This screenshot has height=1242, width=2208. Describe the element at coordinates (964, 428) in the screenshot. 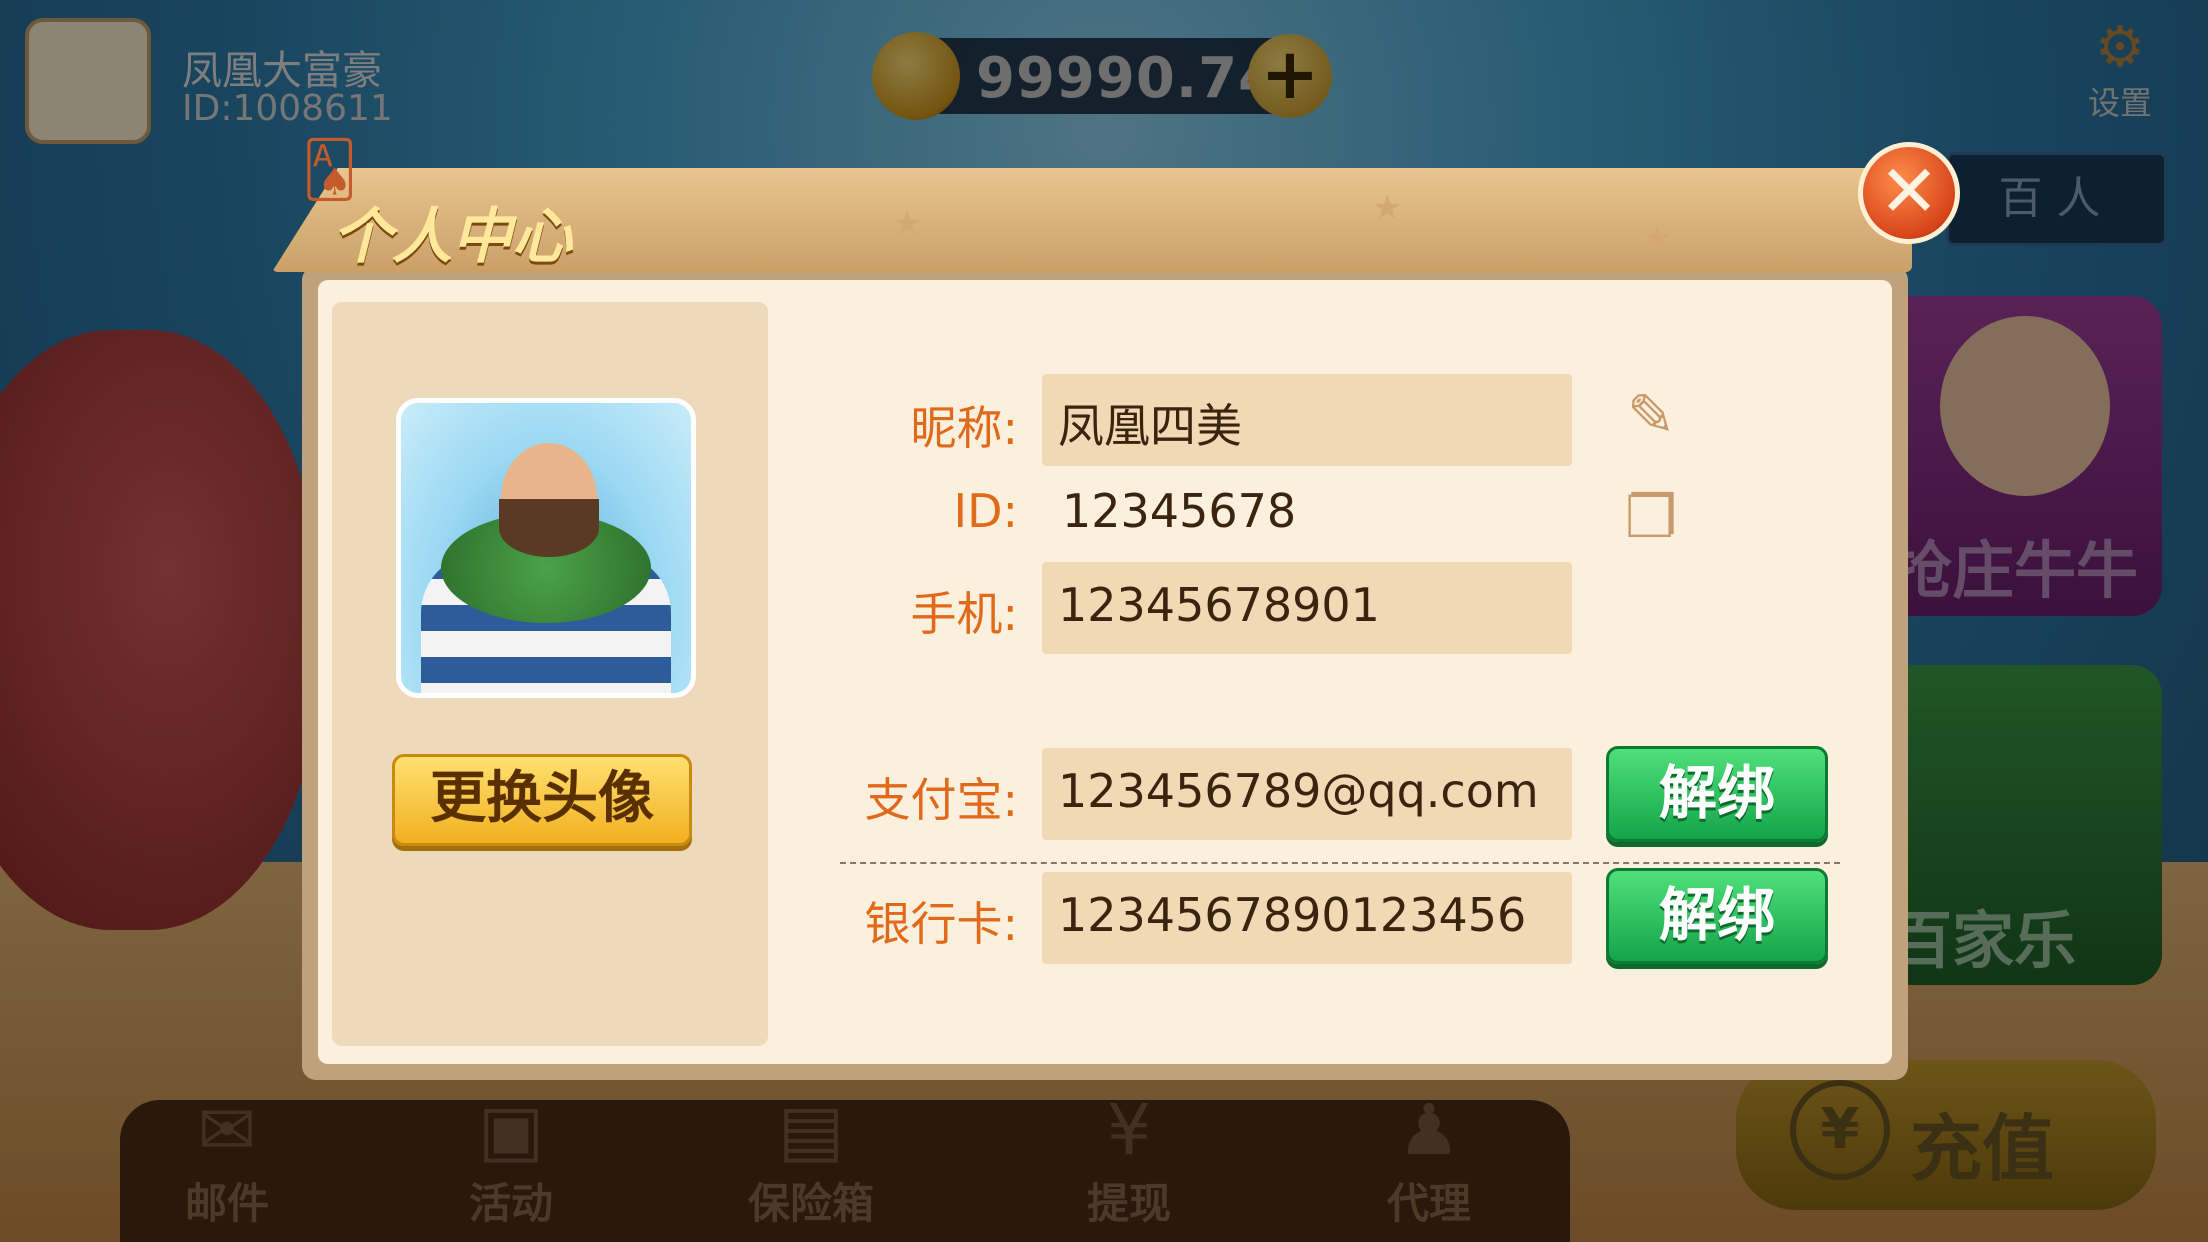

I see `nickname-label: 昵称:` at that location.